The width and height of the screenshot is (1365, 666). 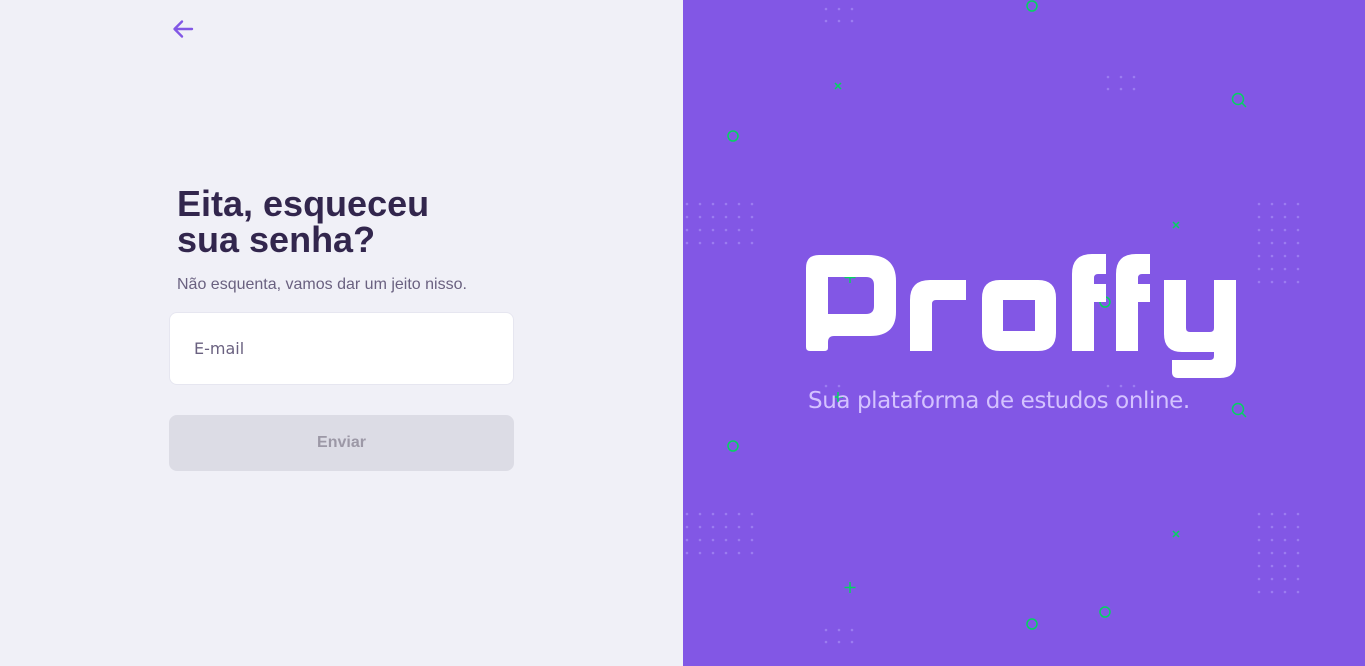 I want to click on dot-grid-right-upper, so click(x=1278, y=243).